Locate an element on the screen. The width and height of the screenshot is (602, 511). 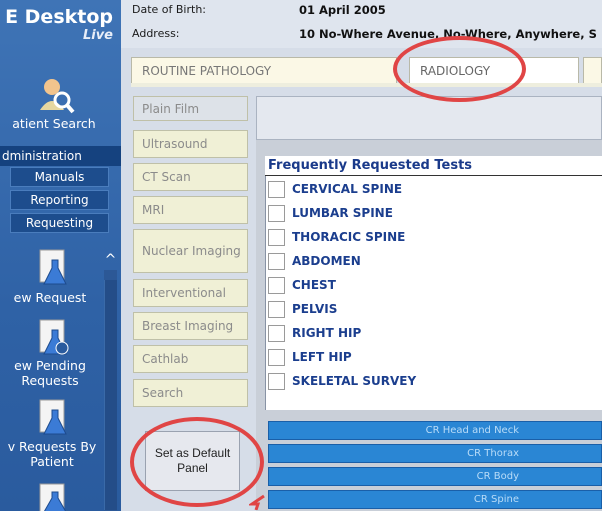
test-row-pelvis: PELVIS is located at coordinates (302, 309).